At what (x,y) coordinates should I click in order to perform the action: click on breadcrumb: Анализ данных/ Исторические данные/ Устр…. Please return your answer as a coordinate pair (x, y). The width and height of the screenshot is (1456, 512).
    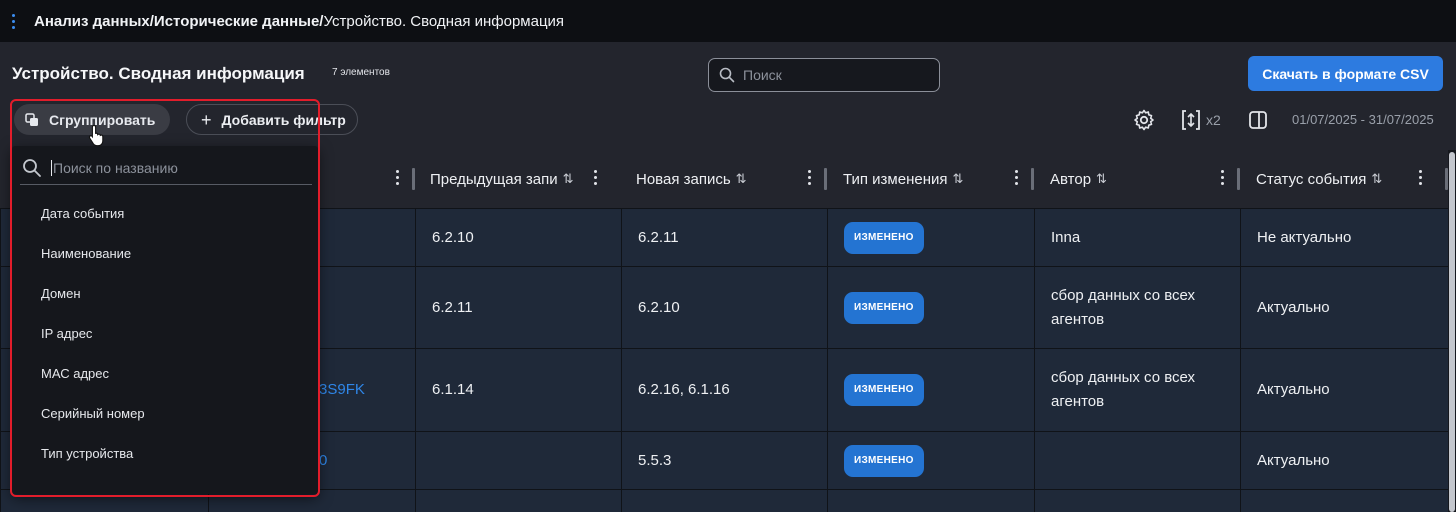
    Looking at the image, I should click on (299, 21).